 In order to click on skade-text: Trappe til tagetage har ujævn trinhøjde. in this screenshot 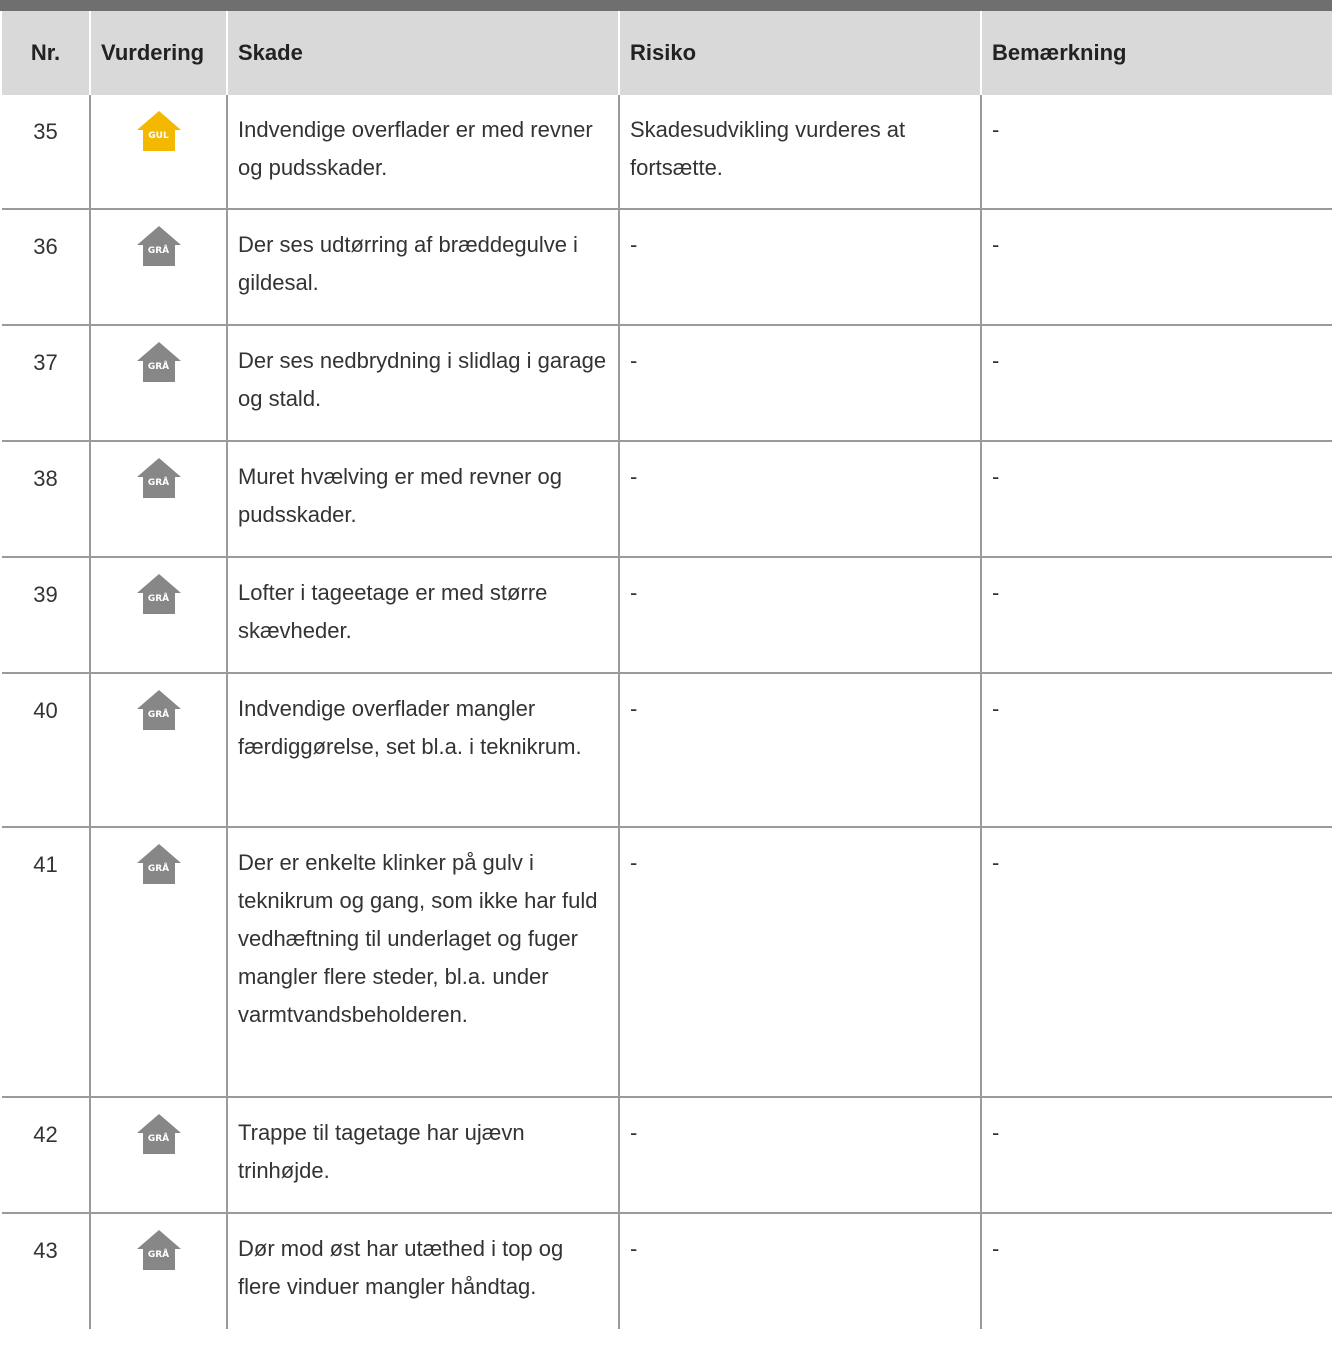, I will do `click(422, 1155)`.